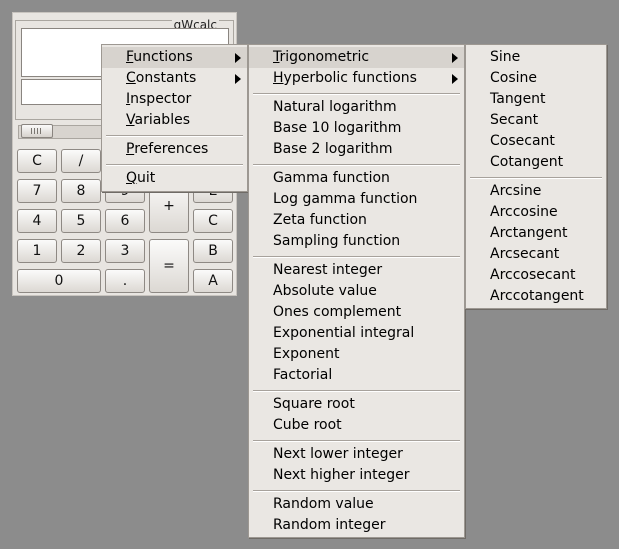 The width and height of the screenshot is (619, 549). I want to click on menu-item-natural-logarithm: Natural logarithm, so click(356, 107).